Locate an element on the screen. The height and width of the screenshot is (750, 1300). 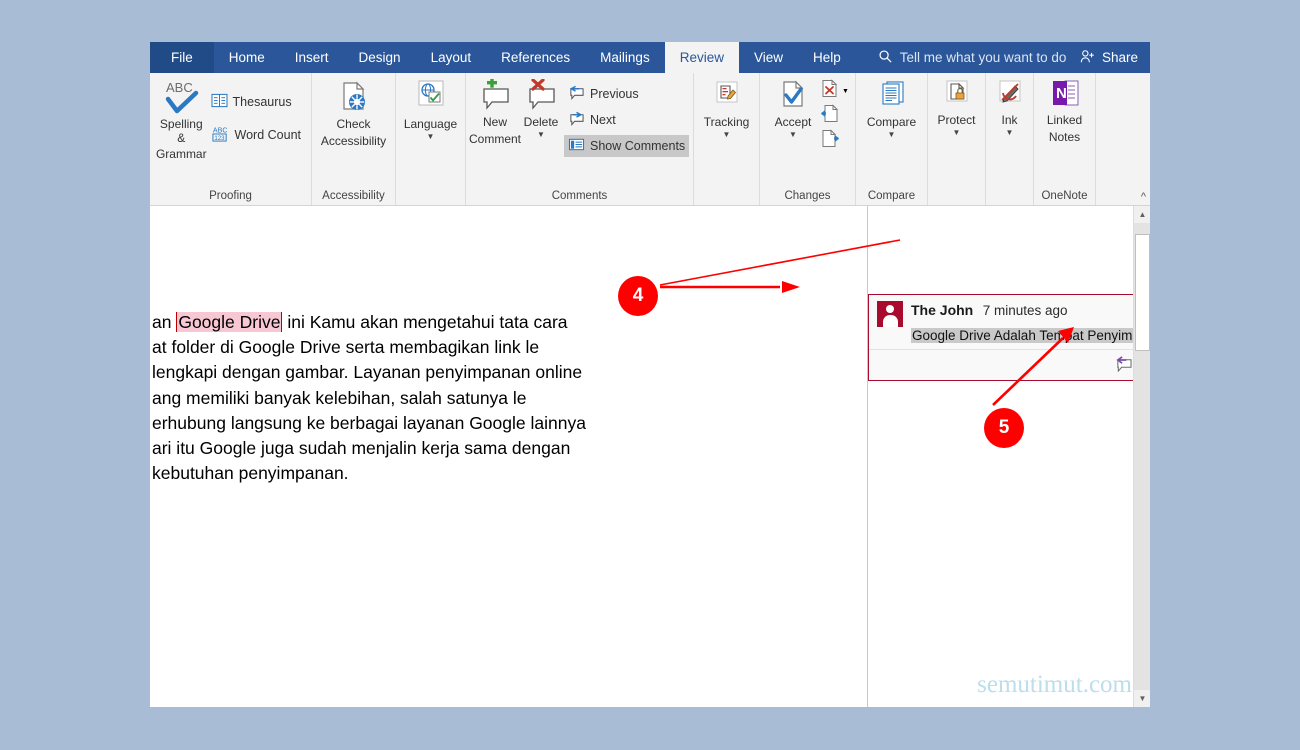
show-comments-button: Show Comments is located at coordinates (627, 146).